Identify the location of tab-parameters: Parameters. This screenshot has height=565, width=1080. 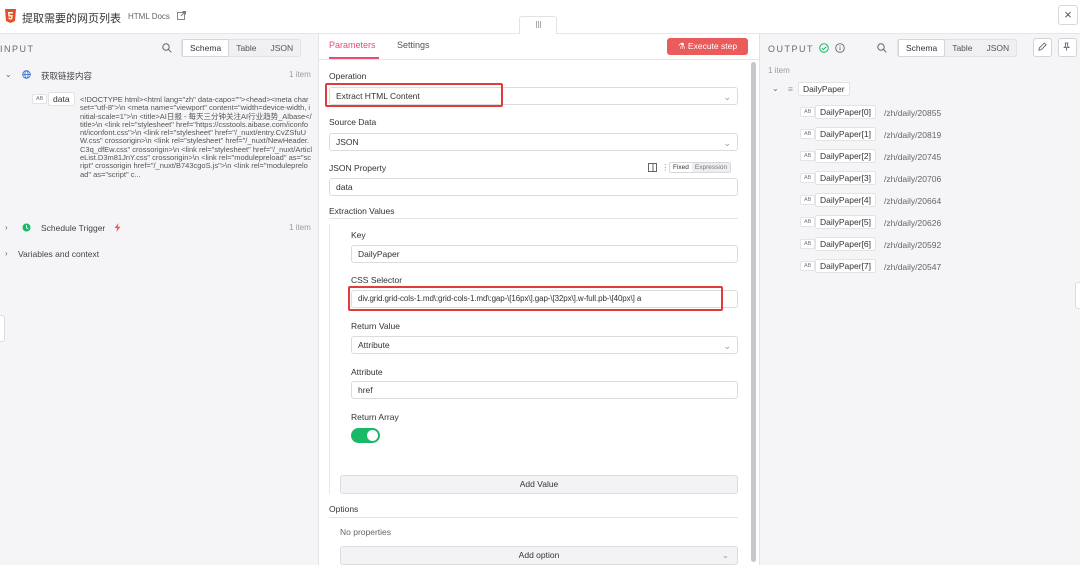
(352, 45).